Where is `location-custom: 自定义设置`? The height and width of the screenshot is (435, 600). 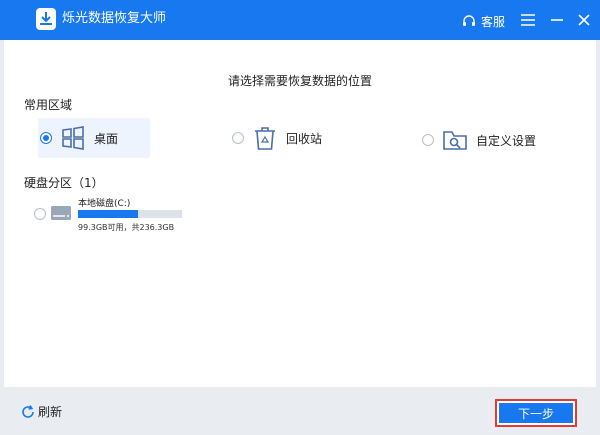 location-custom: 自定义设置 is located at coordinates (497, 140).